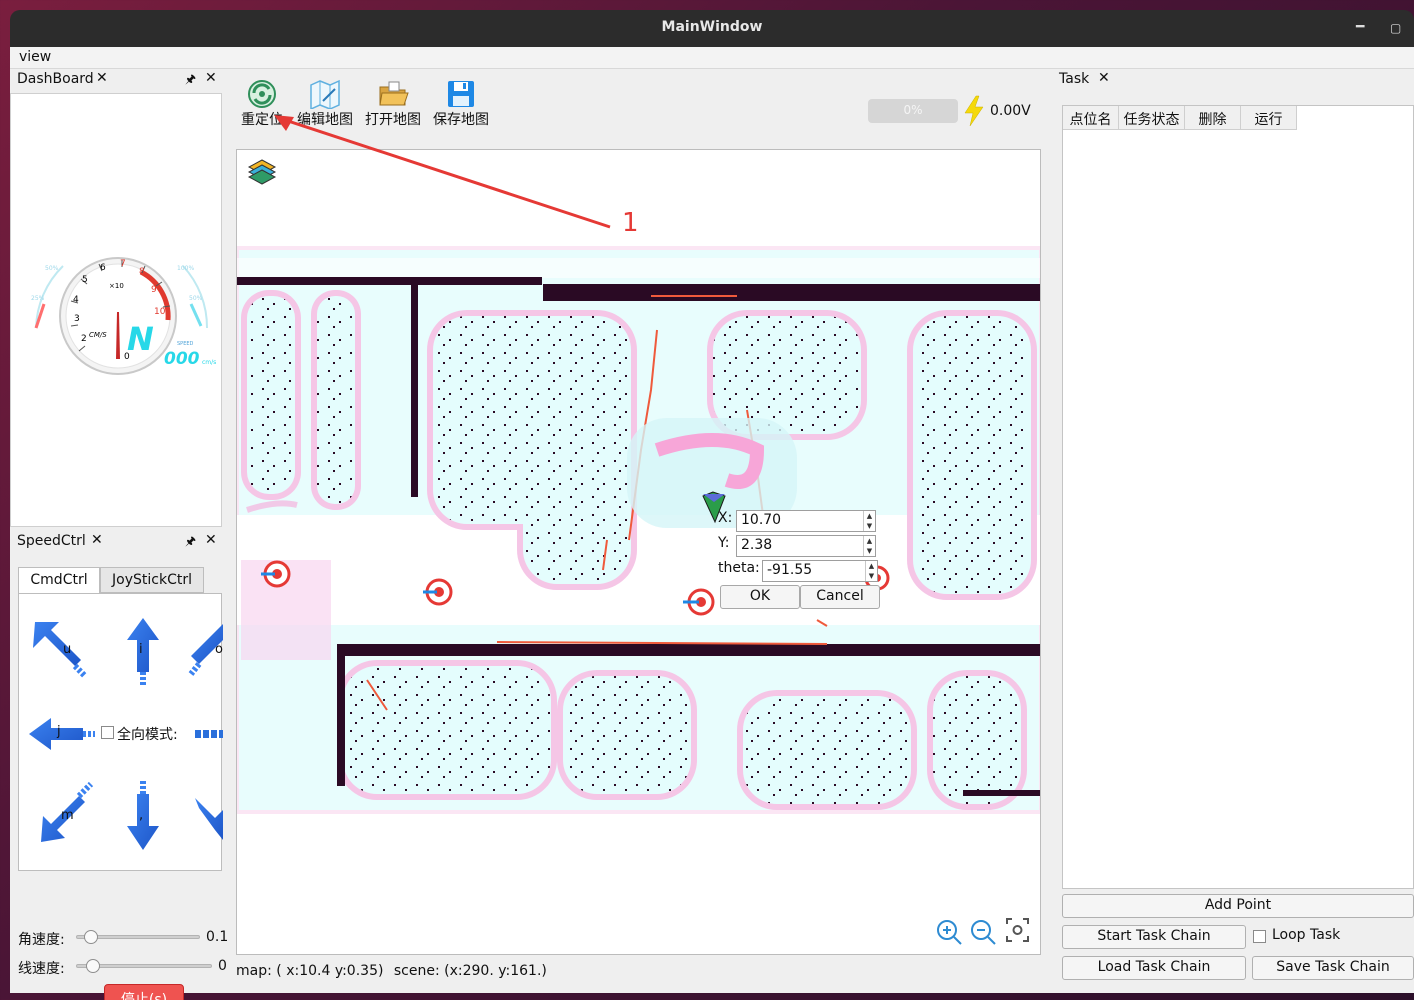  I want to click on gauge-num-10: 10, so click(160, 312).